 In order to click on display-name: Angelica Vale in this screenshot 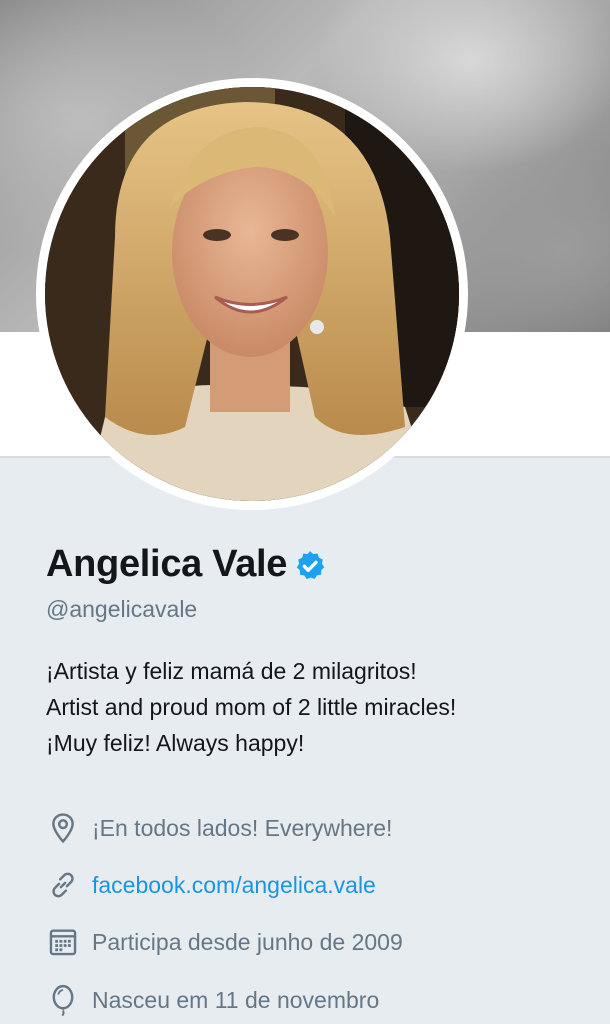, I will do `click(167, 563)`.